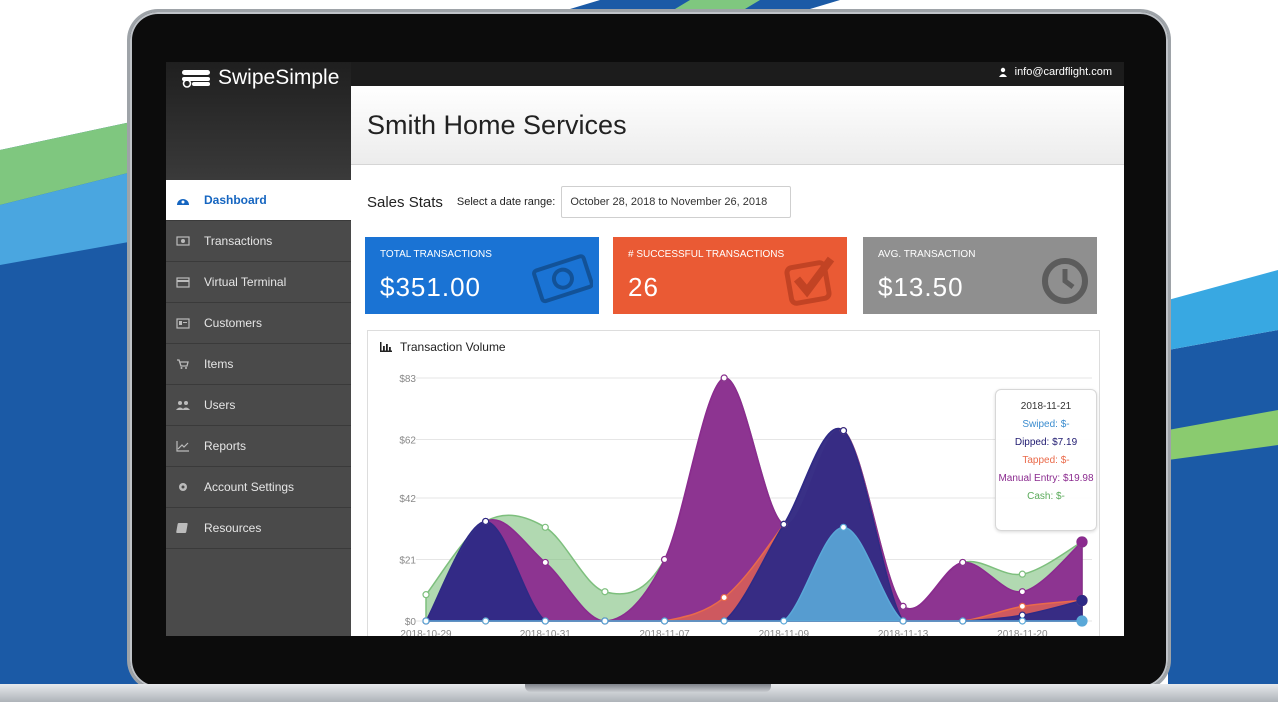 Image resolution: width=1278 pixels, height=702 pixels. Describe the element at coordinates (249, 487) in the screenshot. I see `sidebar-item-label: Account Settings` at that location.